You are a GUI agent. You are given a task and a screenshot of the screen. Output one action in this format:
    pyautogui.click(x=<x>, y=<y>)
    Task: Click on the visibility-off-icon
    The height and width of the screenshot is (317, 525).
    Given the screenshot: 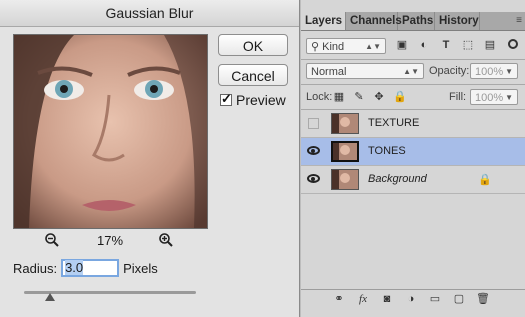 What is the action you would take?
    pyautogui.click(x=313, y=123)
    